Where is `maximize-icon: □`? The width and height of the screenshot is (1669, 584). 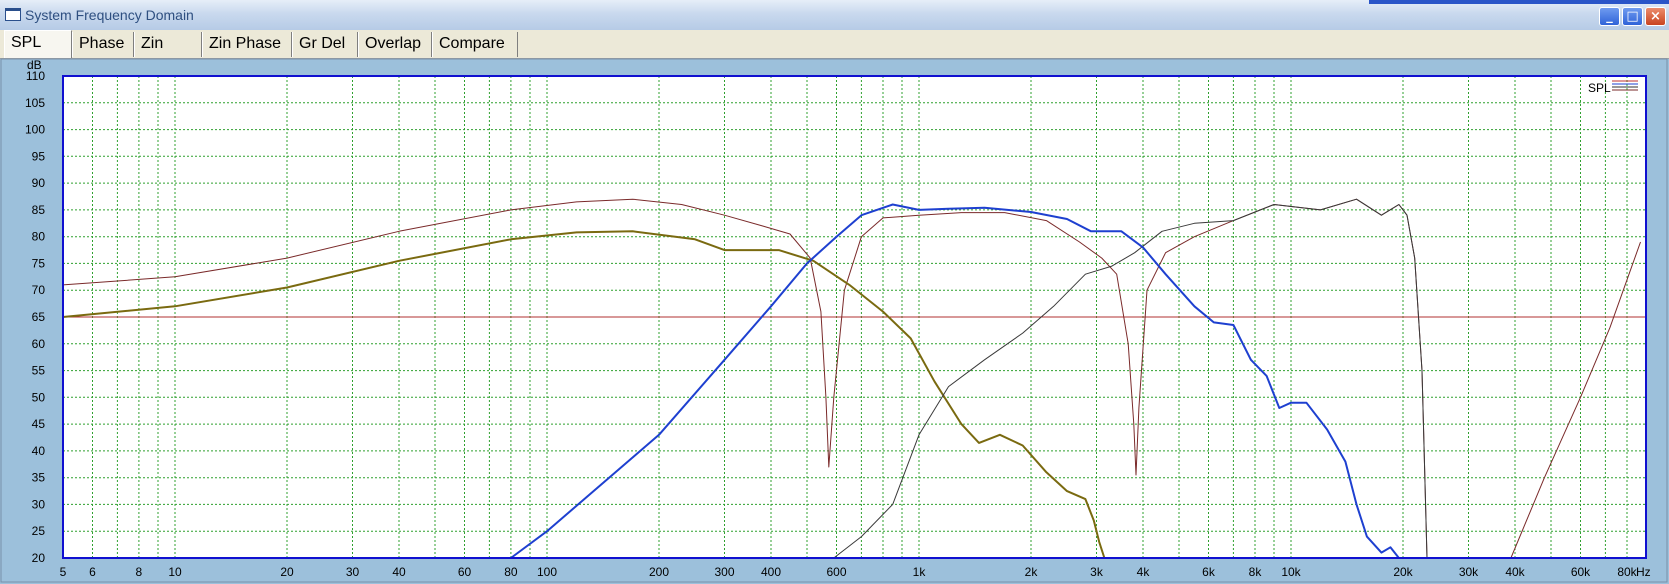
maximize-icon: □ is located at coordinates (1632, 16).